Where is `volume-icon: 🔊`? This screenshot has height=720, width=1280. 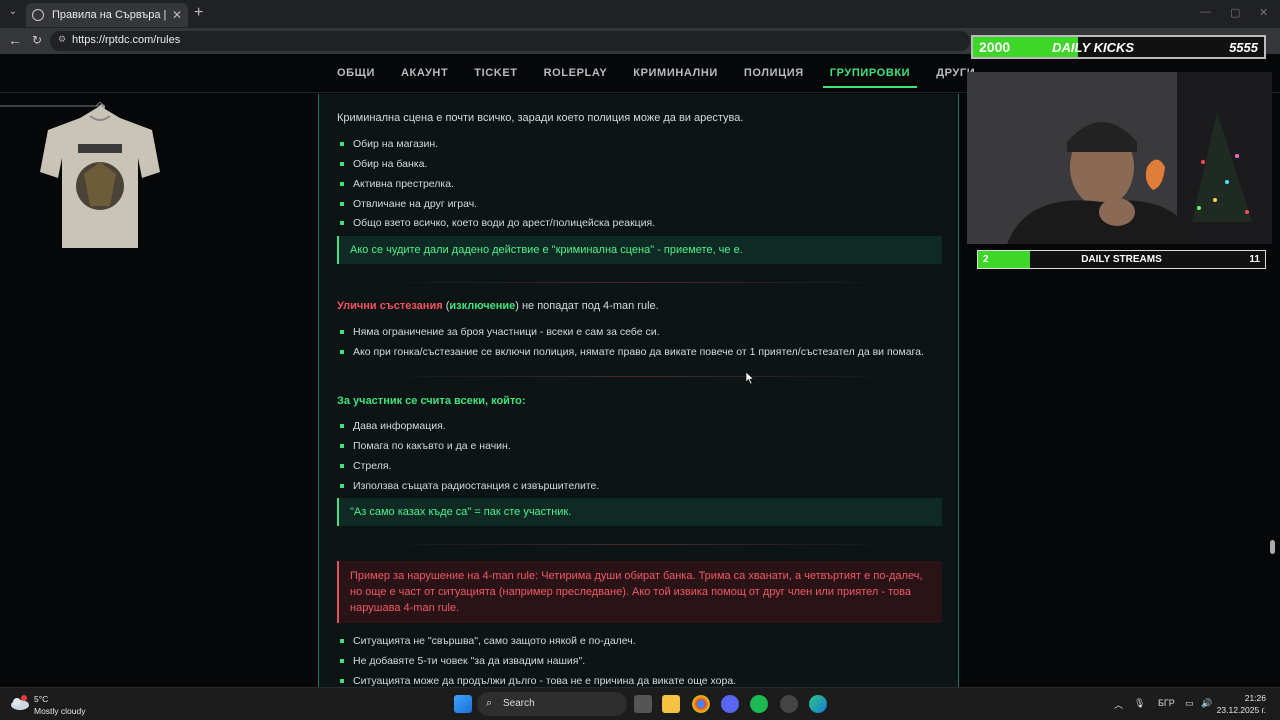
volume-icon: 🔊 is located at coordinates (1206, 703).